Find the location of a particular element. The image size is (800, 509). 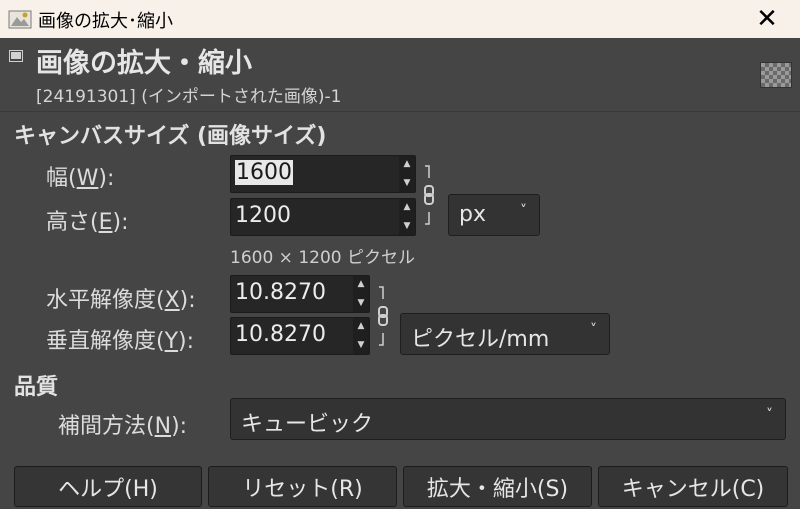

canvas-size-heading: キャンバスサイズ (画像サイズ) is located at coordinates (170, 136).